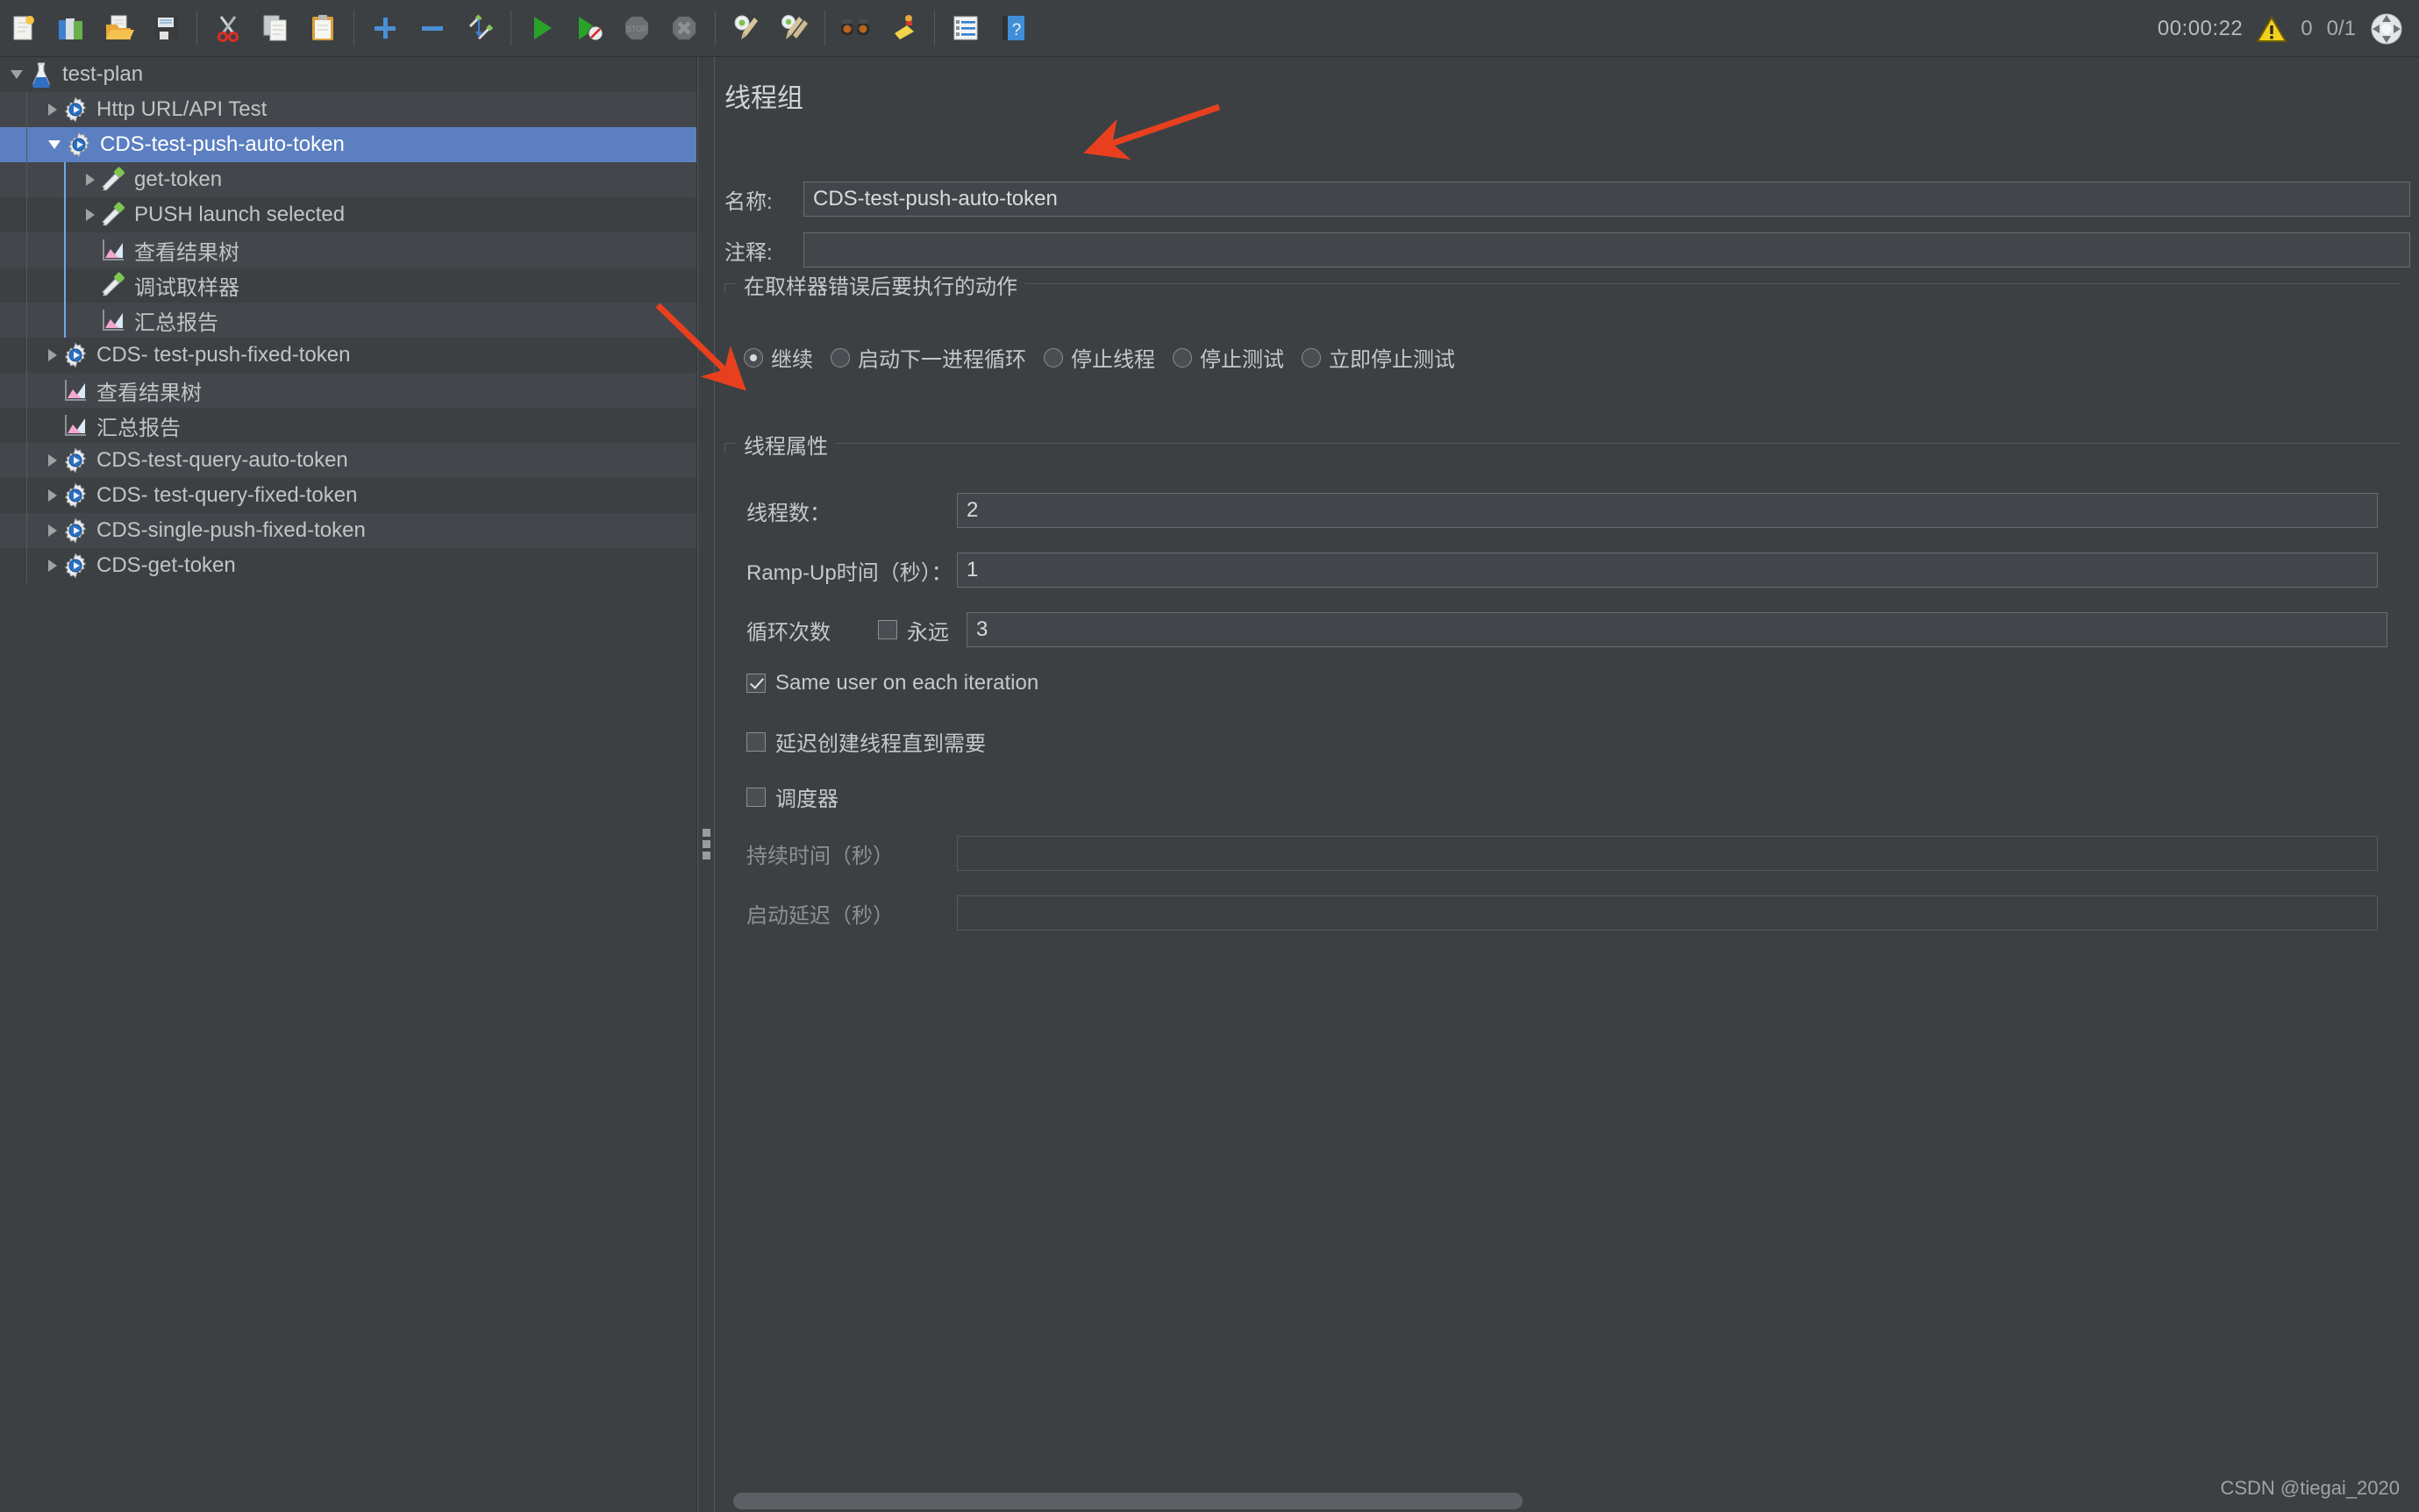 This screenshot has width=2419, height=1512. What do you see at coordinates (684, 28) in the screenshot?
I see `shutdown-button` at bounding box center [684, 28].